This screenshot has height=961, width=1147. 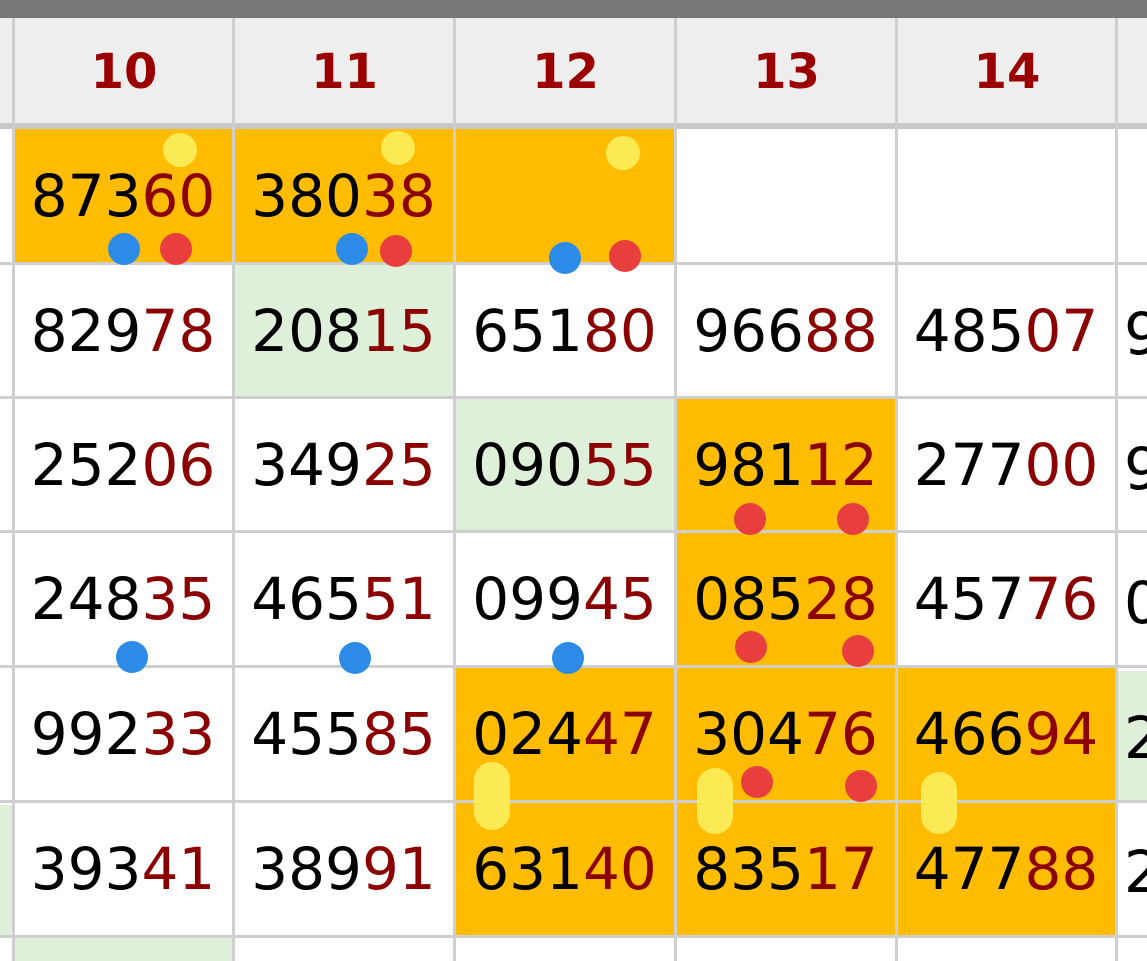 What do you see at coordinates (492, 796) in the screenshot?
I see `yellow-marker-stroke` at bounding box center [492, 796].